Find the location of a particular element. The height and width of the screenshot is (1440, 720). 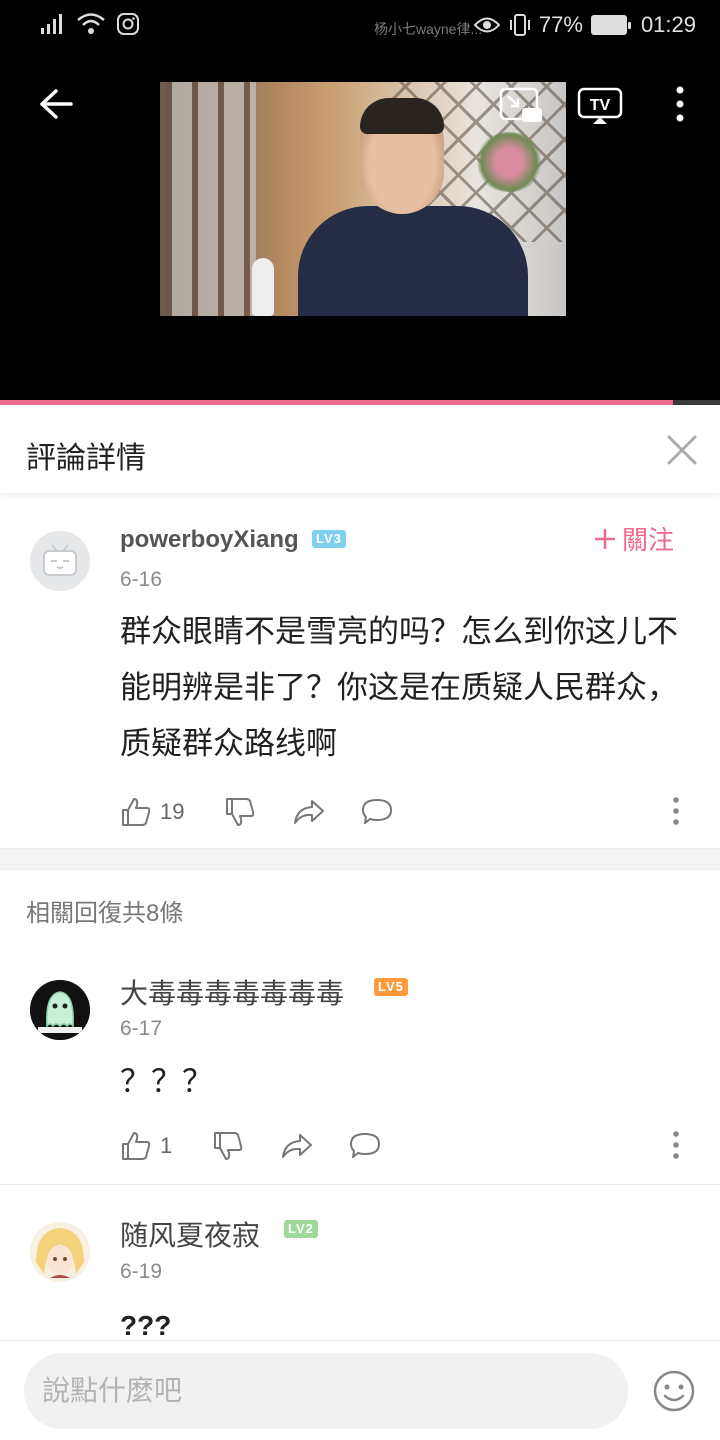

follow-button: 關注 is located at coordinates (634, 538).